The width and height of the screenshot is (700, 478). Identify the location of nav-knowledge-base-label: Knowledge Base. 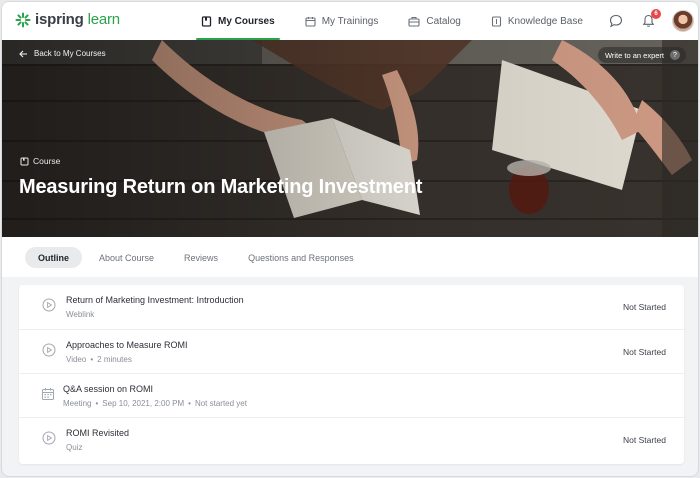
(545, 21).